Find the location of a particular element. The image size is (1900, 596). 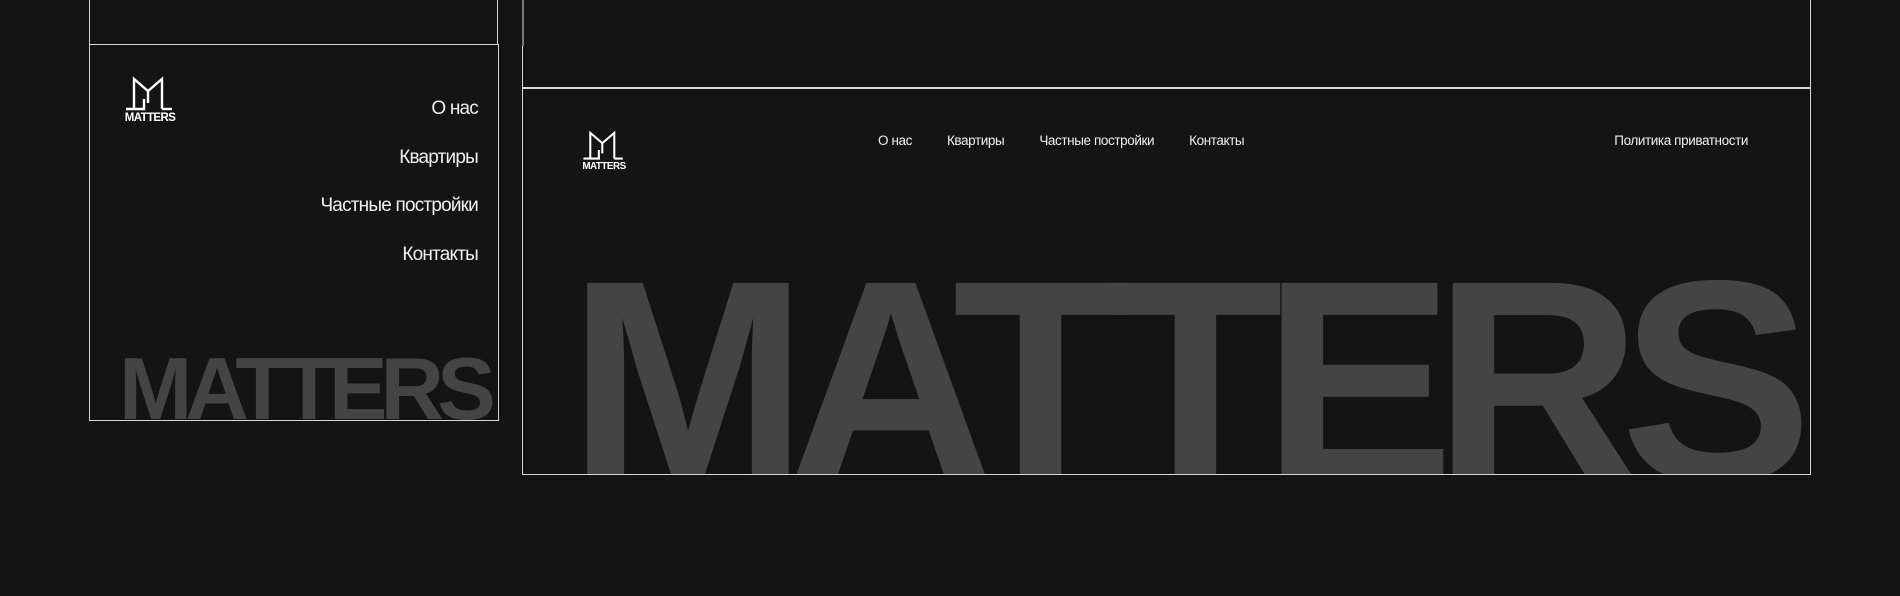

desktop-frame-previous is located at coordinates (1166, 44).